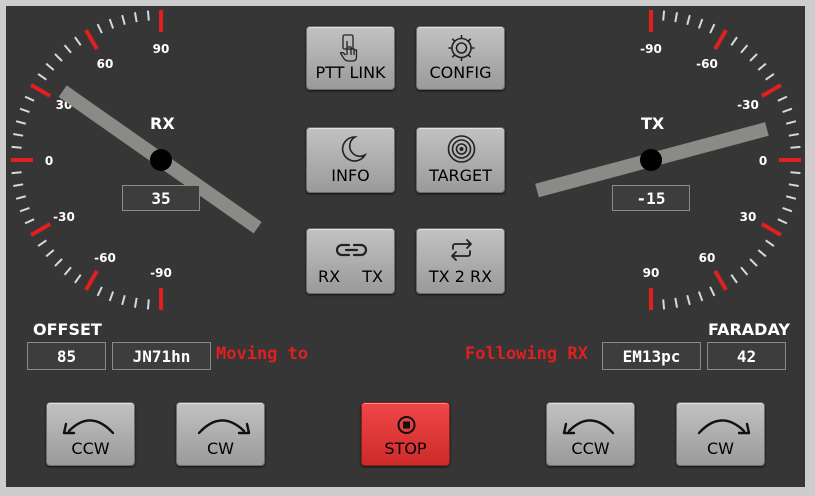  Describe the element at coordinates (161, 160) in the screenshot. I see `rx-needle-hub` at that location.